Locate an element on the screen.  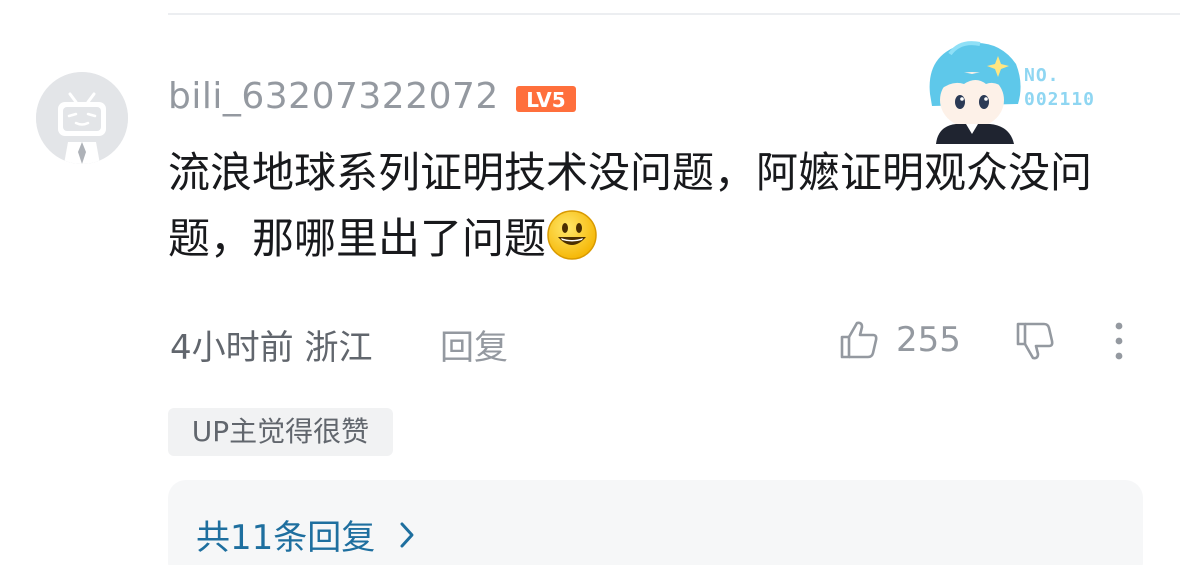
comment-time: 4小时前 is located at coordinates (232, 348).